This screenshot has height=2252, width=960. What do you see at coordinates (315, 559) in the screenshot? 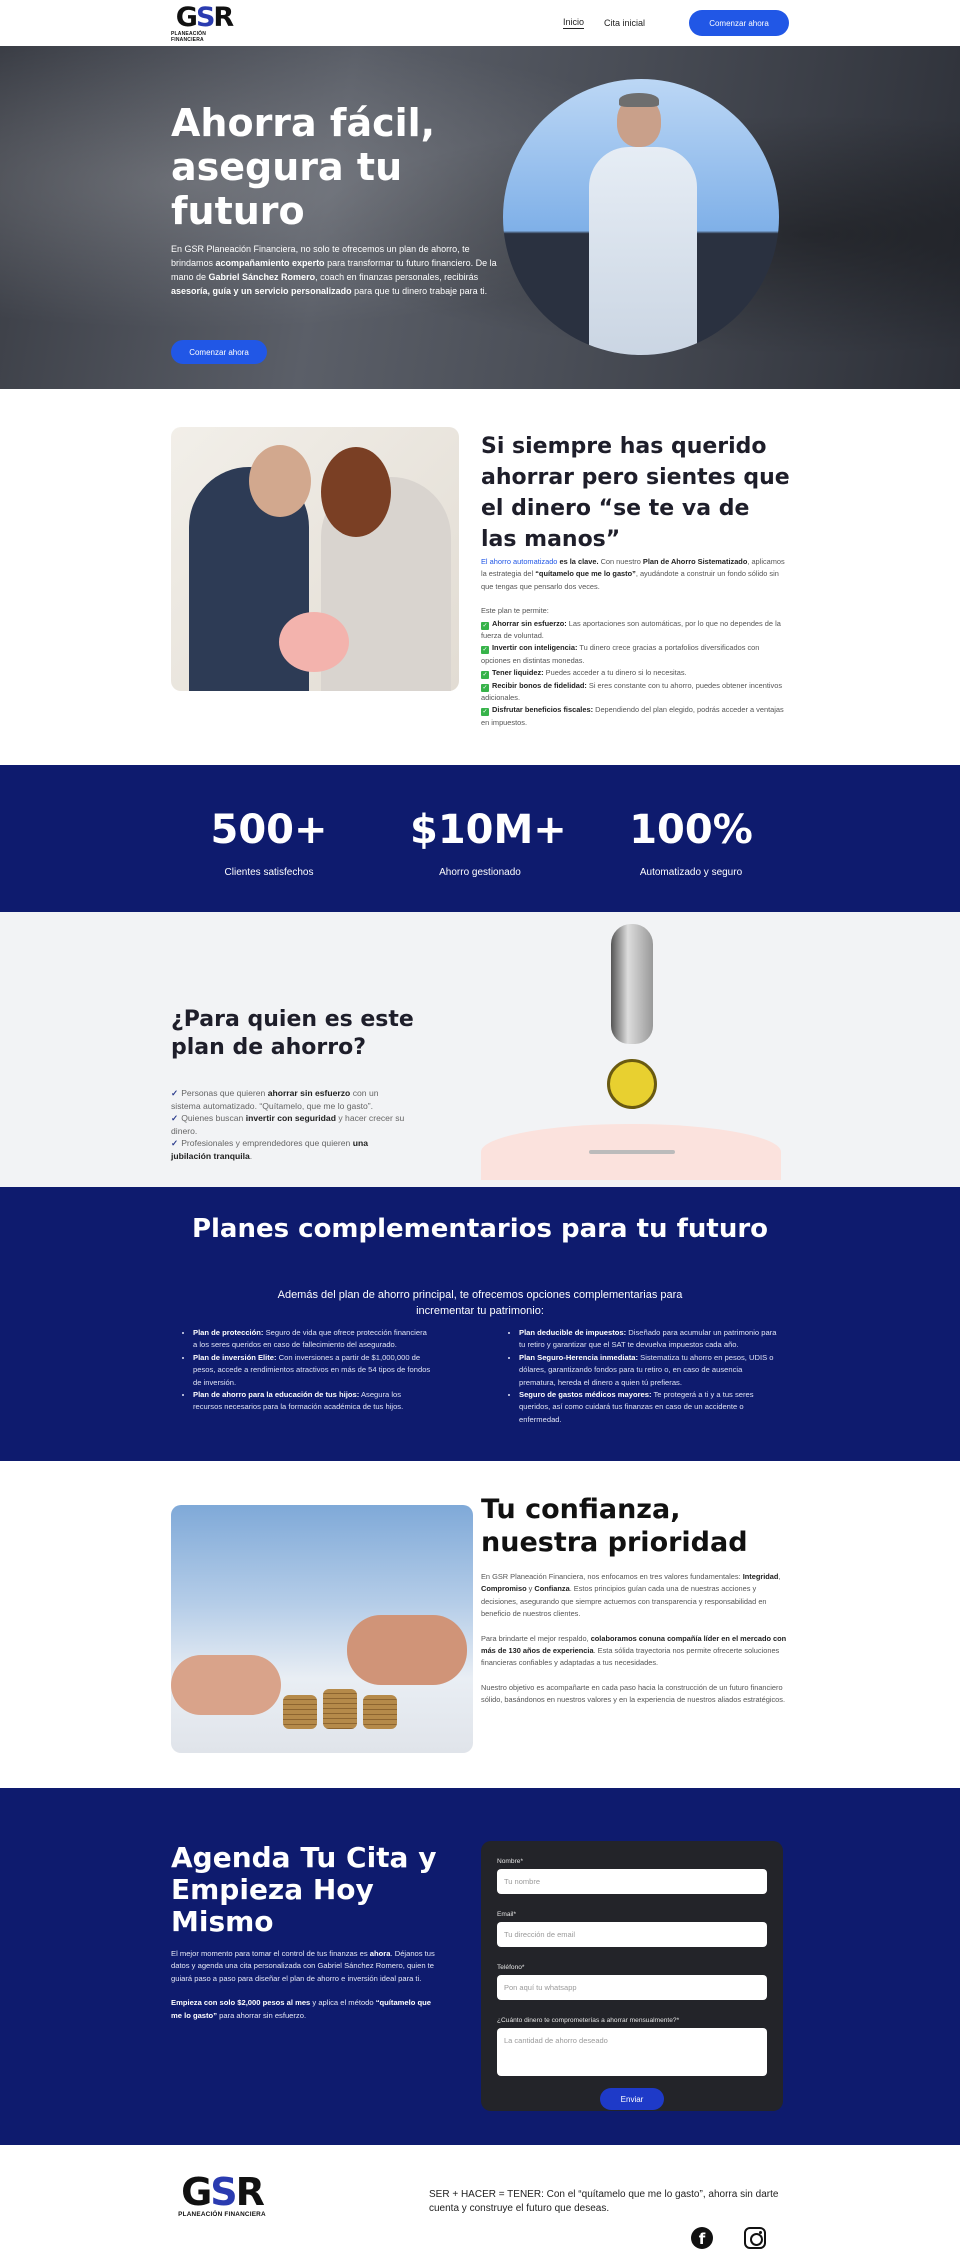
I see `couple-piggy-bank-photo` at bounding box center [315, 559].